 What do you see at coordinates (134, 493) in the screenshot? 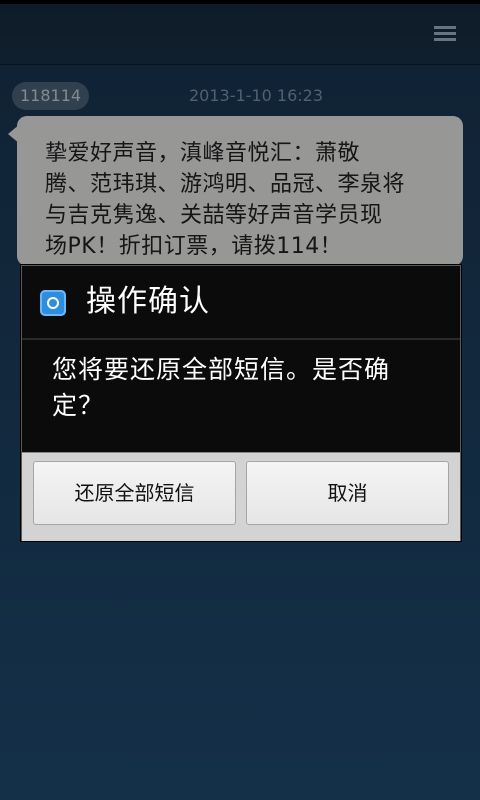
I see `restore-all-button: 还原全部短信` at bounding box center [134, 493].